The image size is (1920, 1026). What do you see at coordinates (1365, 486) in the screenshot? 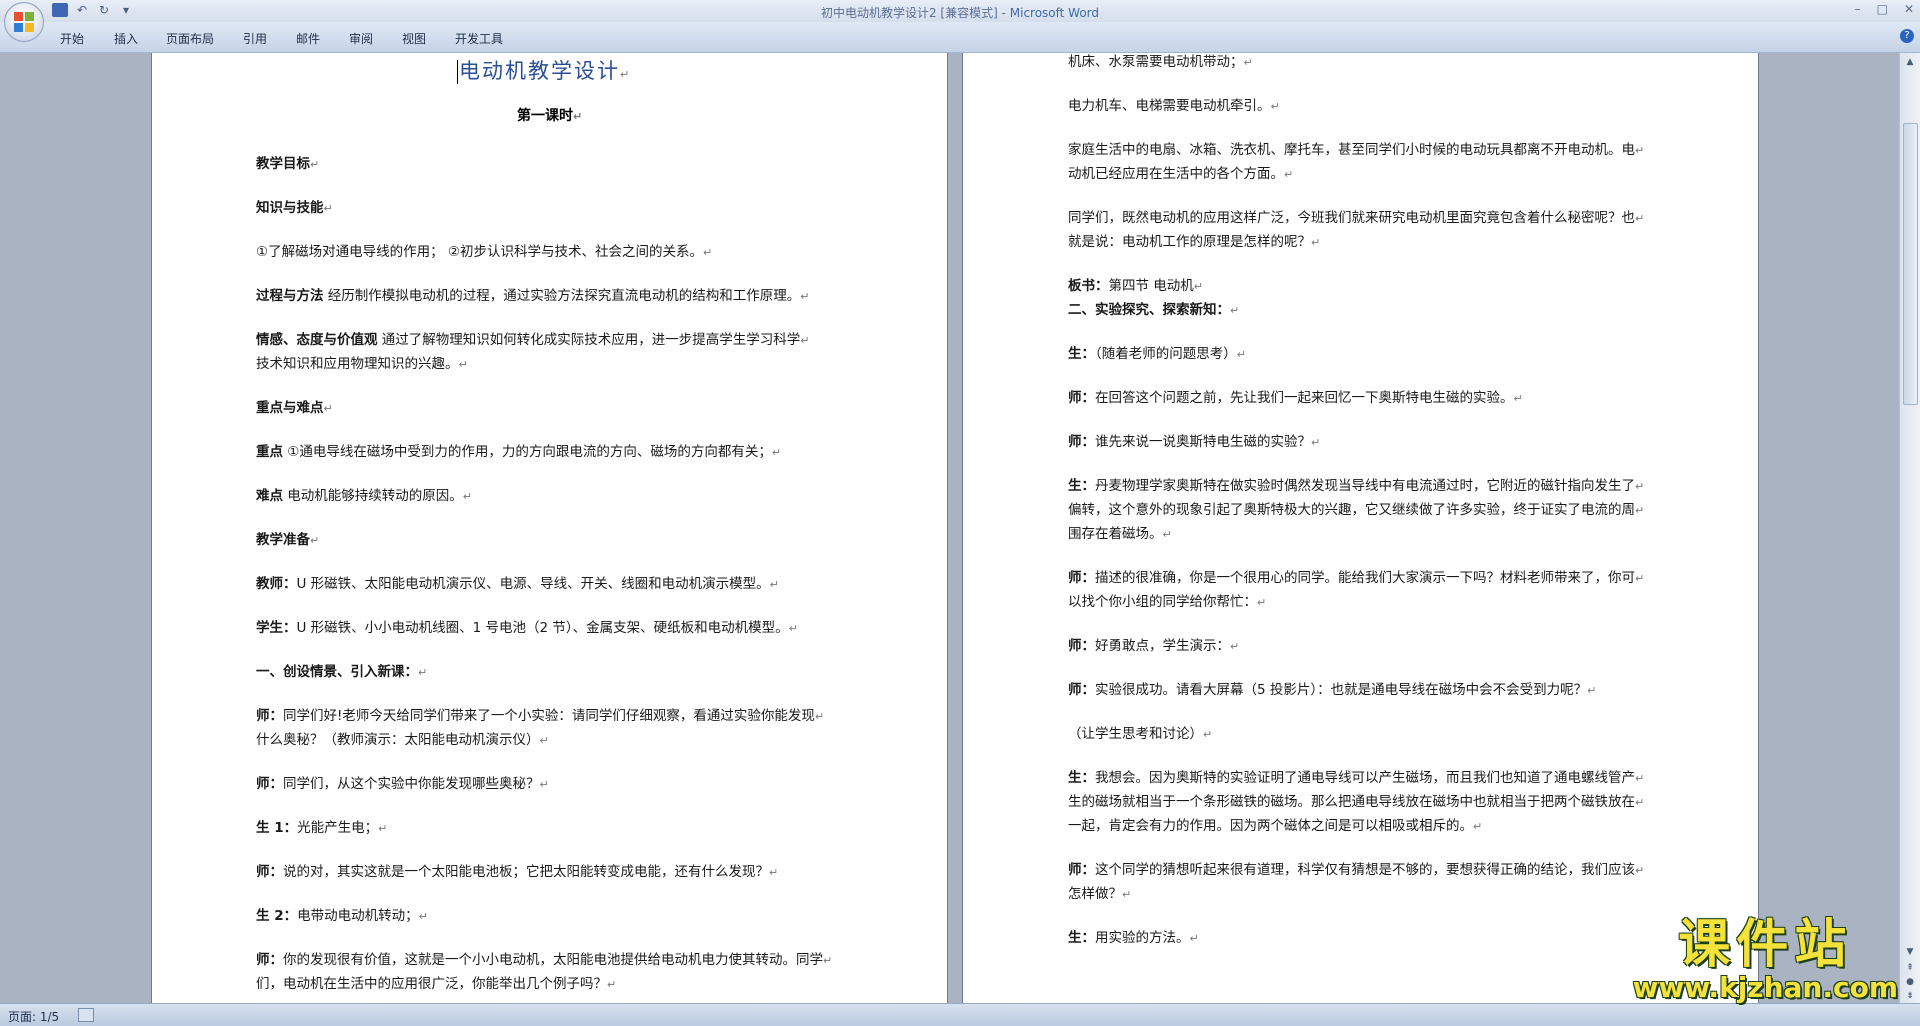
I see `line-text: 丹麦物理学家奥斯特在做实验时偶然发现当导线中有电流通过时，它附近的磁针指向发生了` at bounding box center [1365, 486].